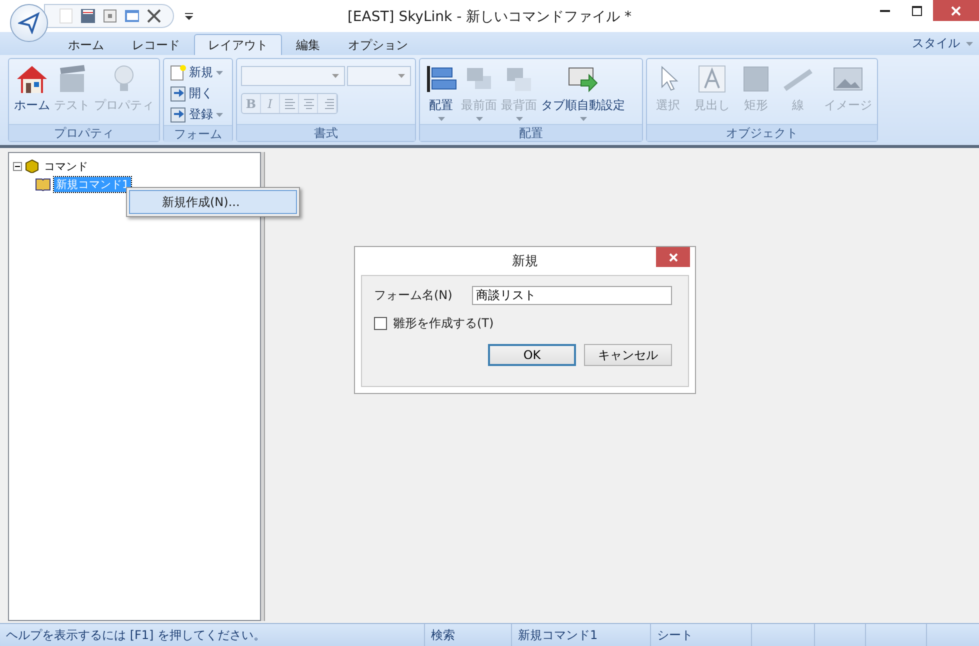 The height and width of the screenshot is (646, 979). I want to click on save-icon, so click(88, 16).